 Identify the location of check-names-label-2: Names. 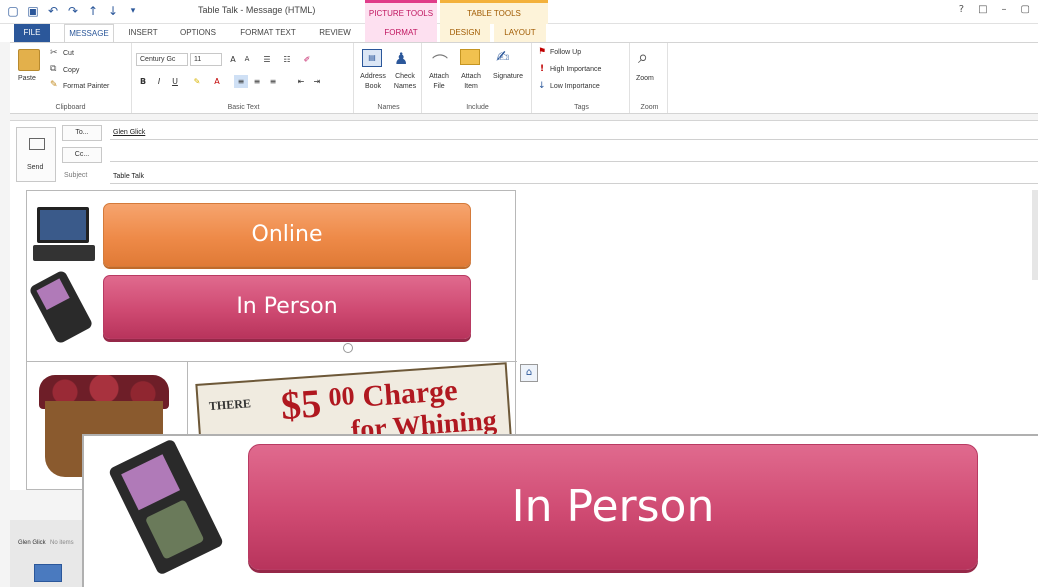
(405, 86).